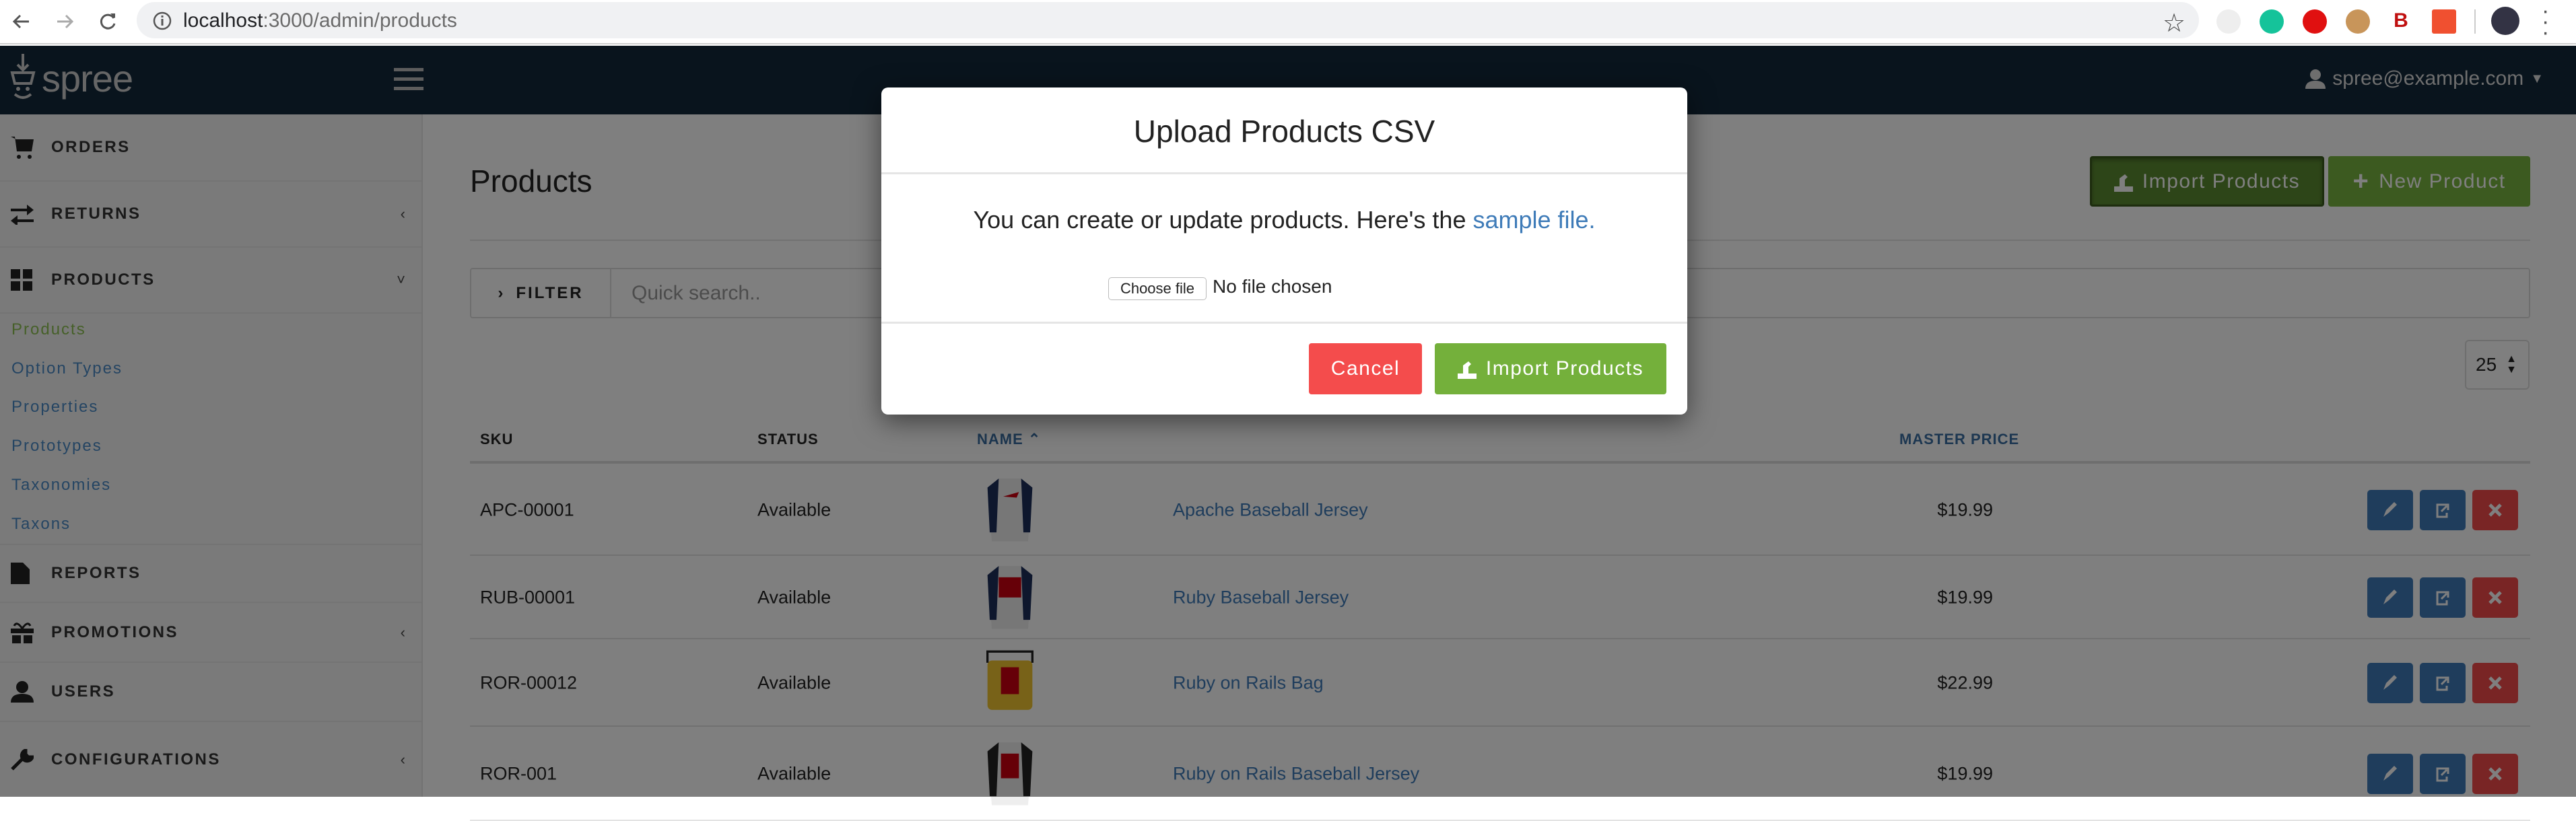  I want to click on modal-title: Upload Products CSV, so click(1284, 131).